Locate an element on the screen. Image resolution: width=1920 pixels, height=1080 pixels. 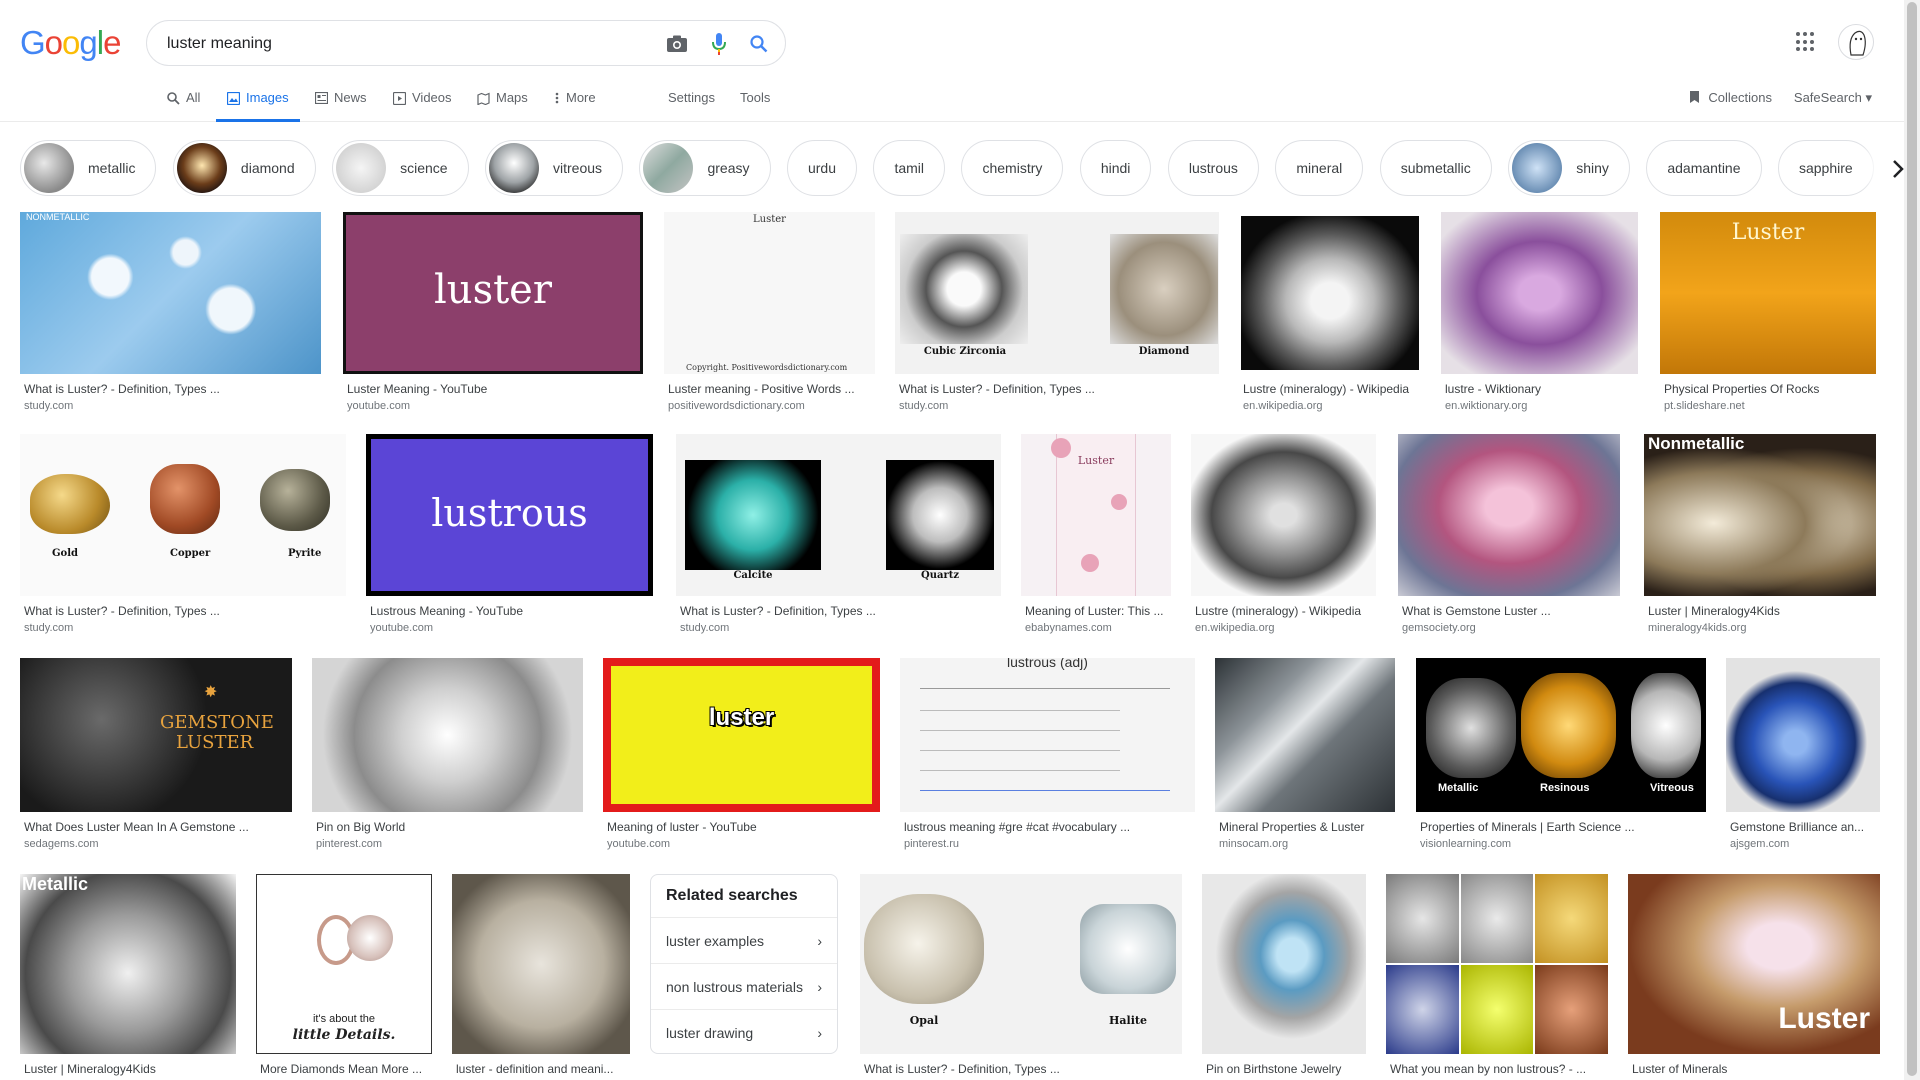
tab-videos: Videos is located at coordinates (422, 106).